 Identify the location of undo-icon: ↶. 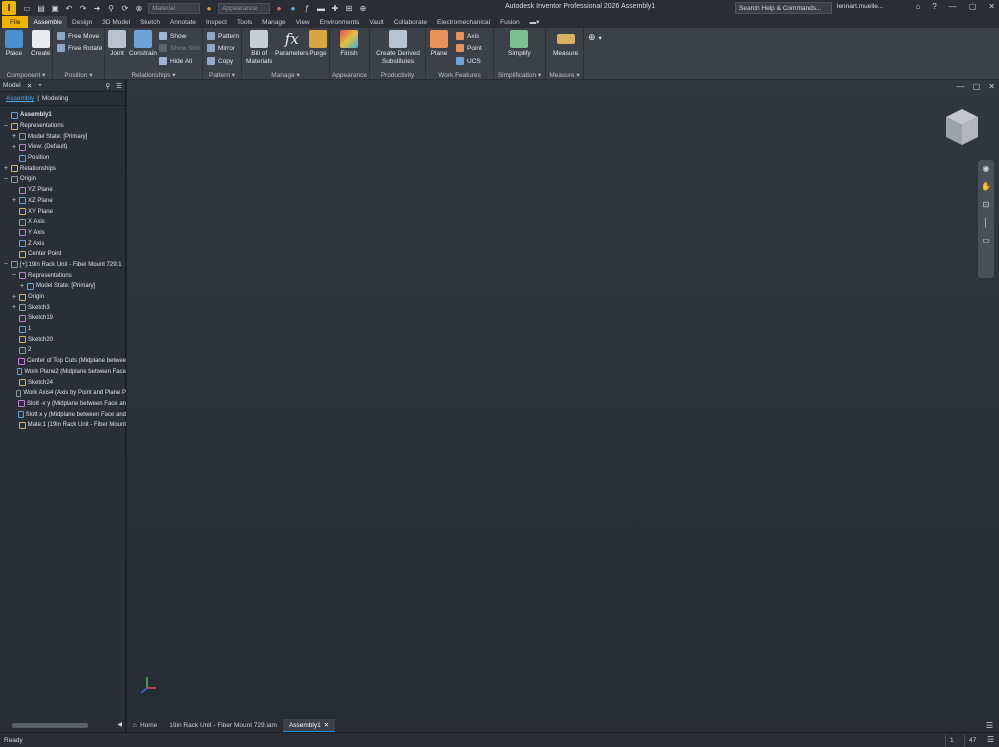
(69, 8).